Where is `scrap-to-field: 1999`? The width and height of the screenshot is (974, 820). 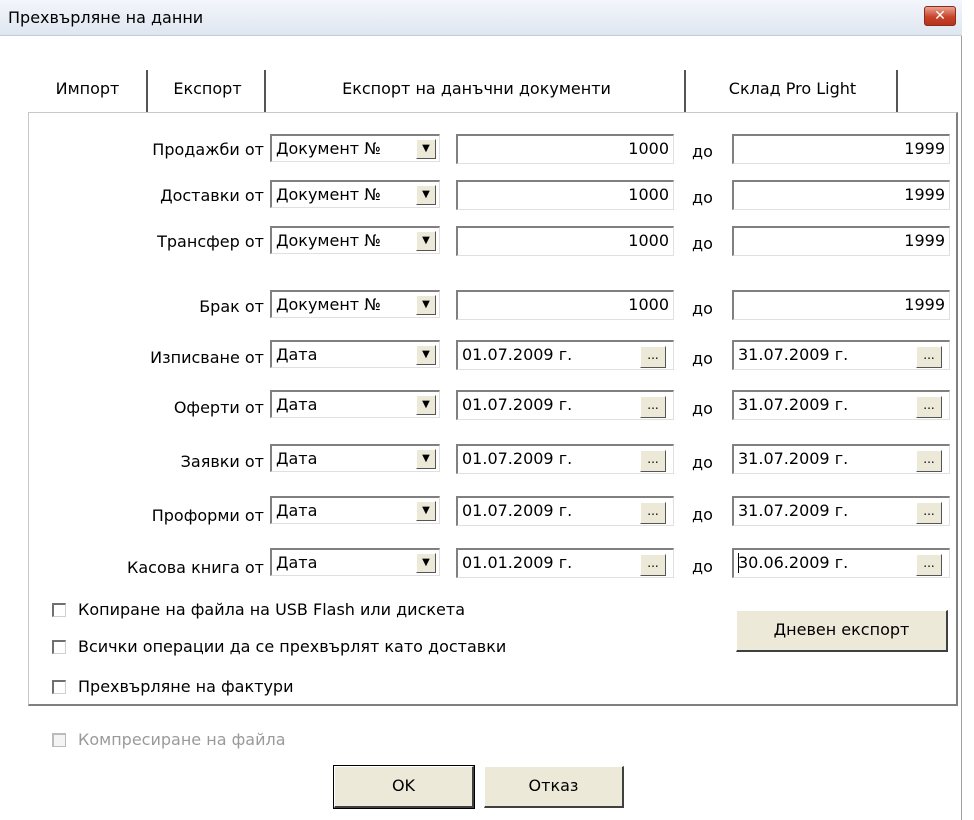 scrap-to-field: 1999 is located at coordinates (841, 305).